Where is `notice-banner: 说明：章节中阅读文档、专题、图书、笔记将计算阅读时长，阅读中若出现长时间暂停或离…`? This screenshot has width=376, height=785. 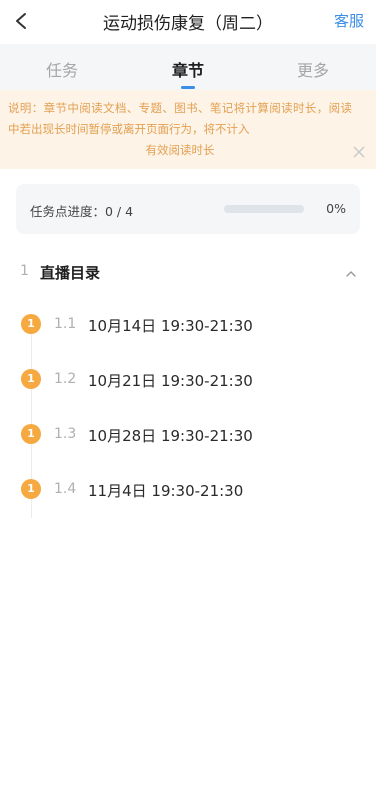 notice-banner: 说明：章节中阅读文档、专题、图书、笔记将计算阅读时长，阅读中若出现长时间暂停或离… is located at coordinates (188, 129).